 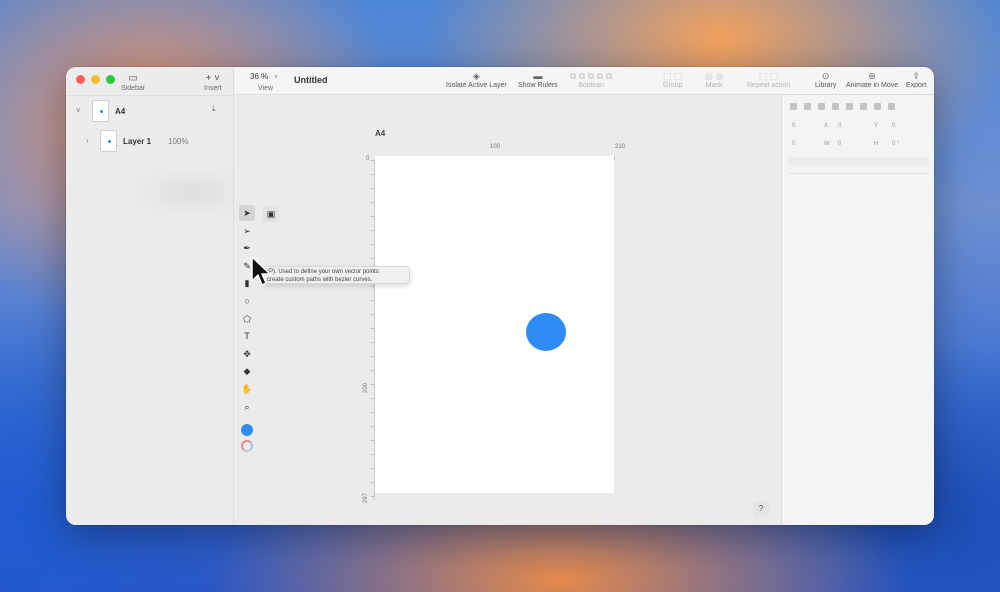 I want to click on shape-tool-button: ⬠, so click(x=247, y=319).